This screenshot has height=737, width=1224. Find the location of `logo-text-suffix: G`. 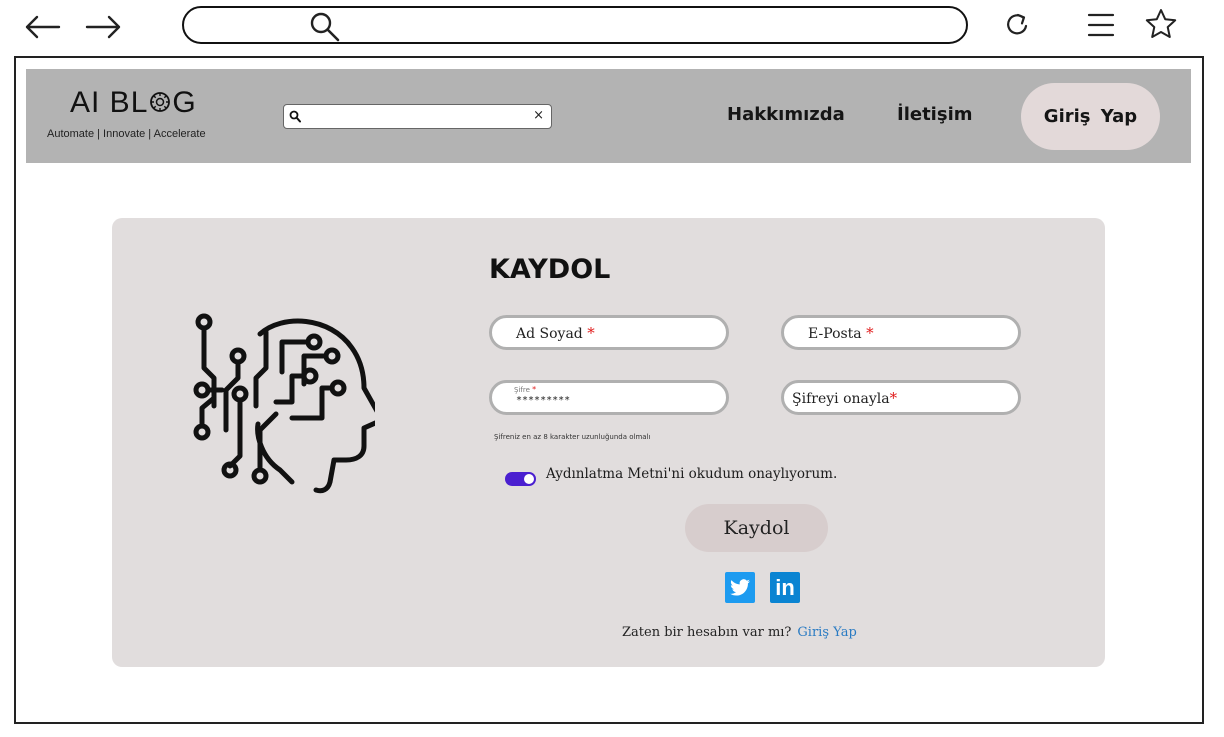

logo-text-suffix: G is located at coordinates (184, 102).